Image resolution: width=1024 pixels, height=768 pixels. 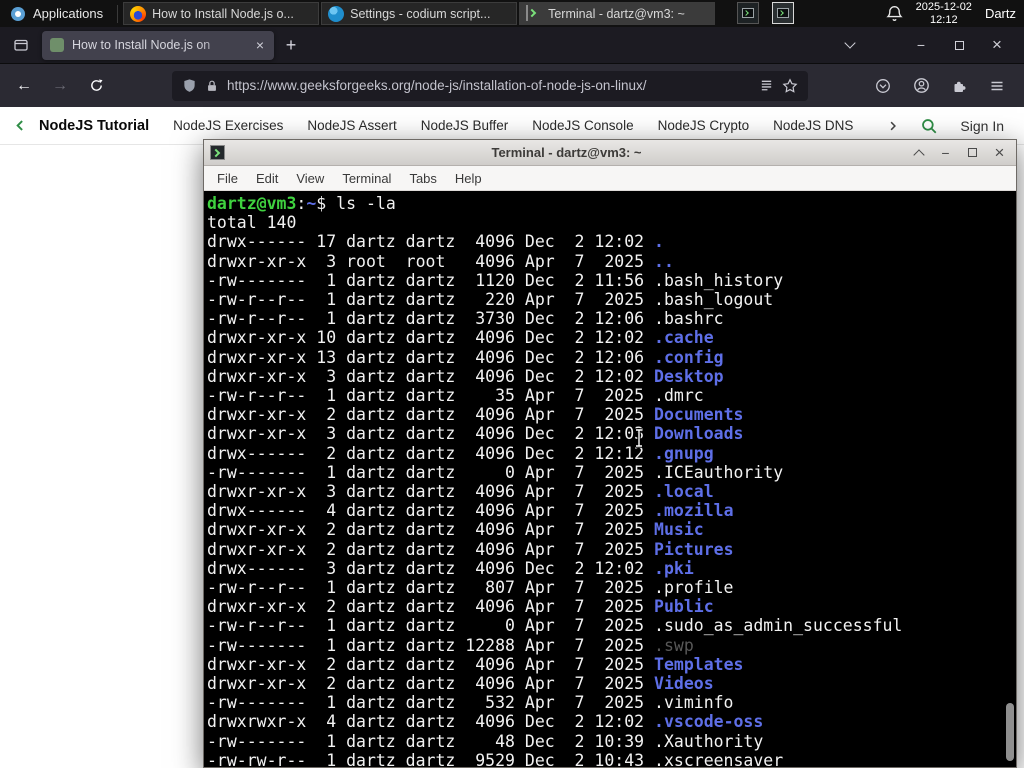 What do you see at coordinates (813, 125) in the screenshot?
I see `nav-link: NodeJS DNS` at bounding box center [813, 125].